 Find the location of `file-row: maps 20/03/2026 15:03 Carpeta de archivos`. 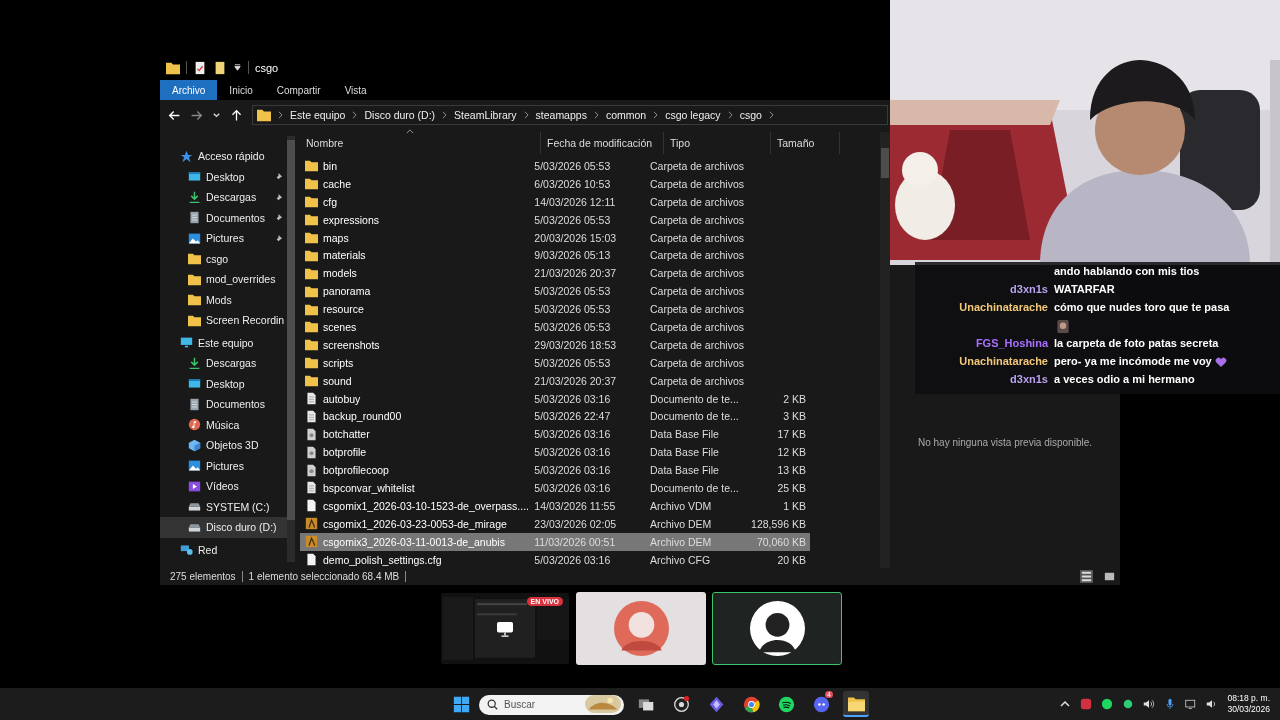

file-row: maps 20/03/2026 15:03 Carpeta de archivos is located at coordinates (555, 237).